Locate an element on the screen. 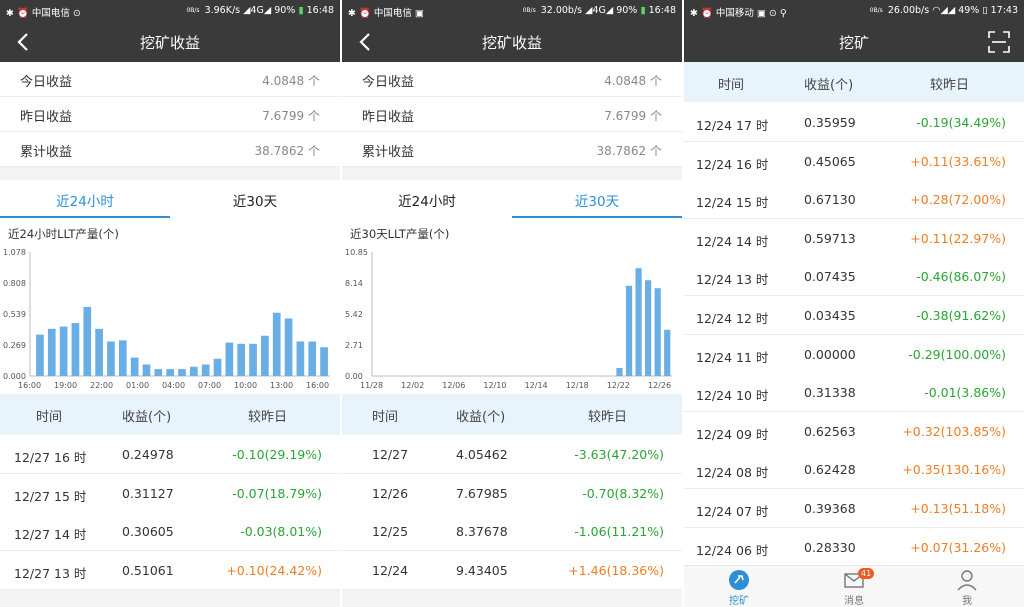 The height and width of the screenshot is (607, 1024). table-row: 12/27 15 时 0.31127 -0.07(18.79%) is located at coordinates (170, 493).